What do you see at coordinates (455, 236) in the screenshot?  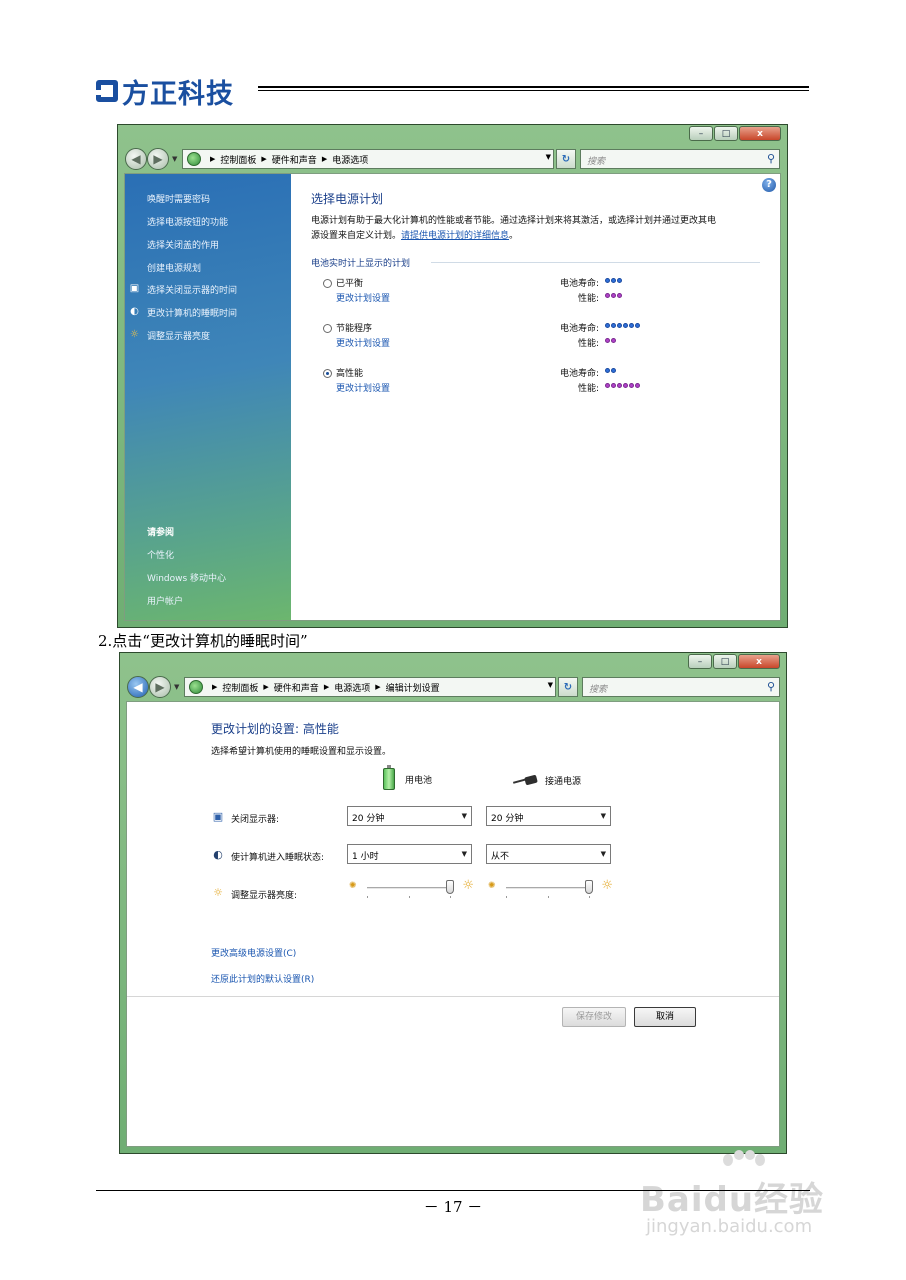 I see `plan-details-link: 请提供电源计划的详细信息` at bounding box center [455, 236].